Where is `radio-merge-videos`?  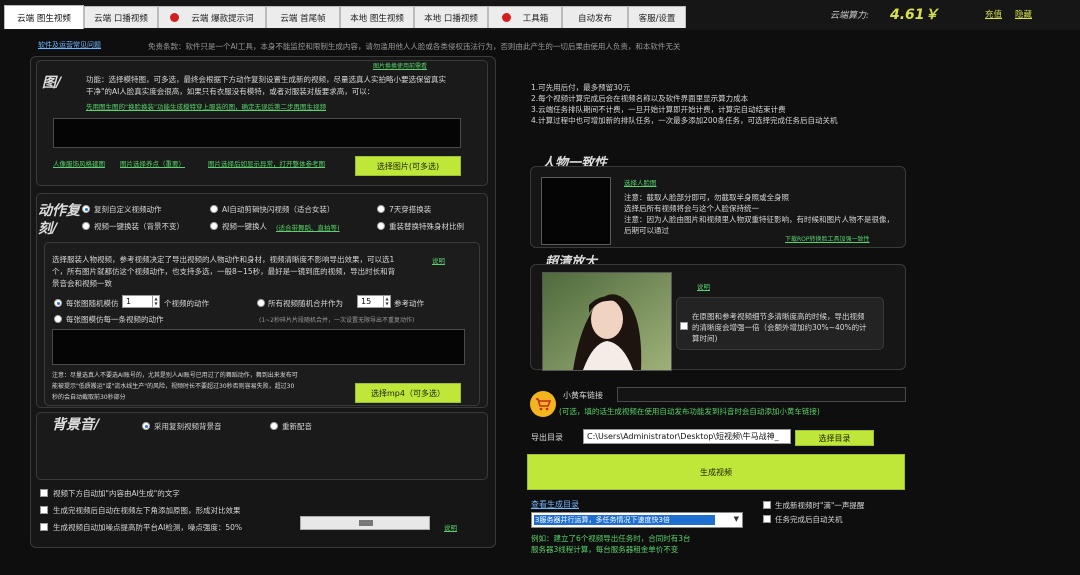 radio-merge-videos is located at coordinates (261, 303).